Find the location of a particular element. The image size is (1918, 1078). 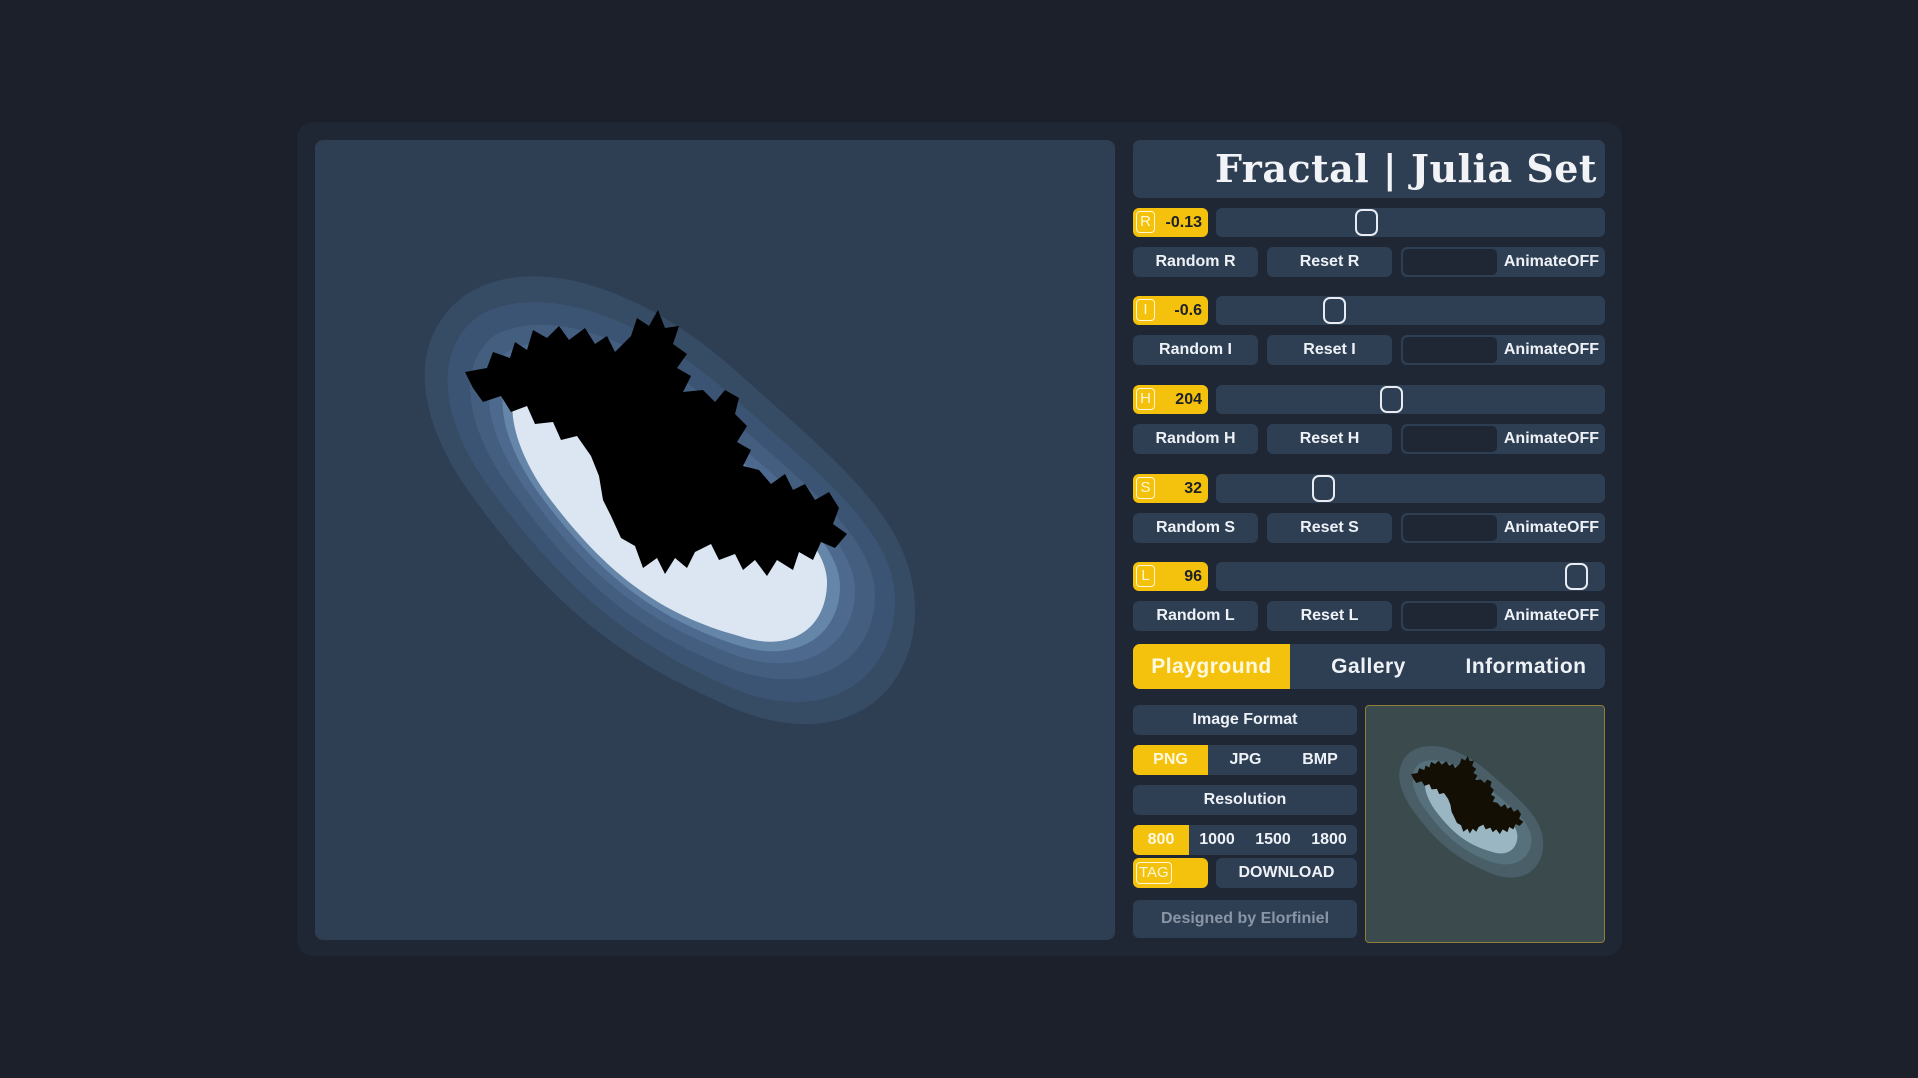

reset-r-button: Reset R is located at coordinates (1329, 262).